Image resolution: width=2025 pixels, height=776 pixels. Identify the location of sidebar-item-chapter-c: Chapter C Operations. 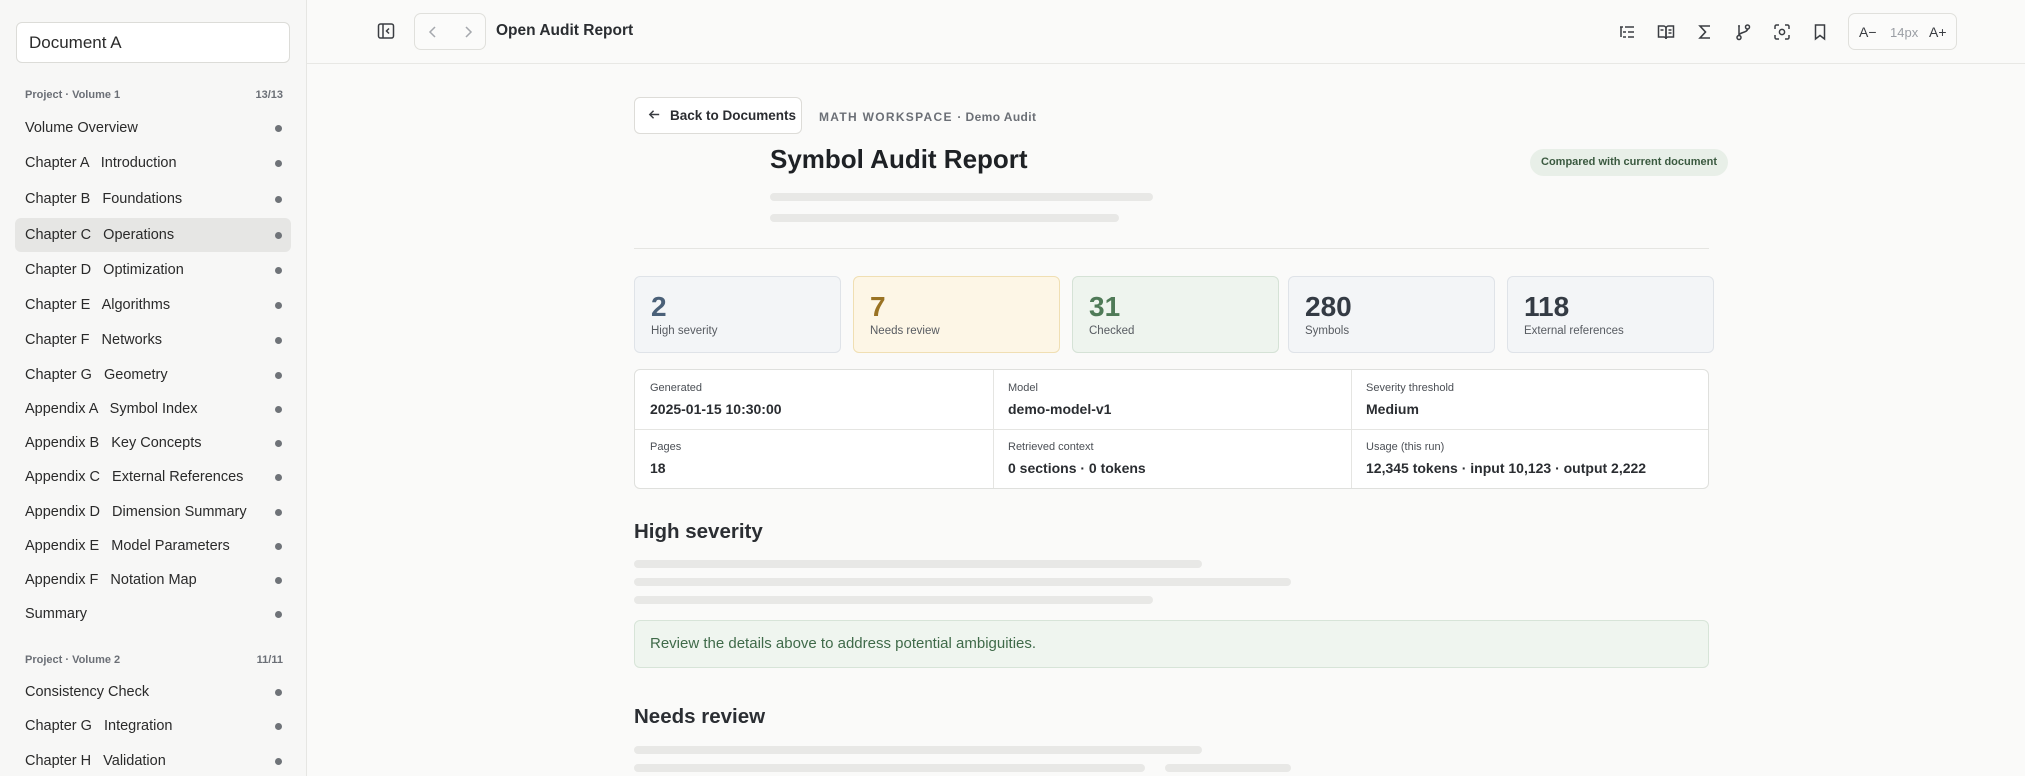
(153, 235).